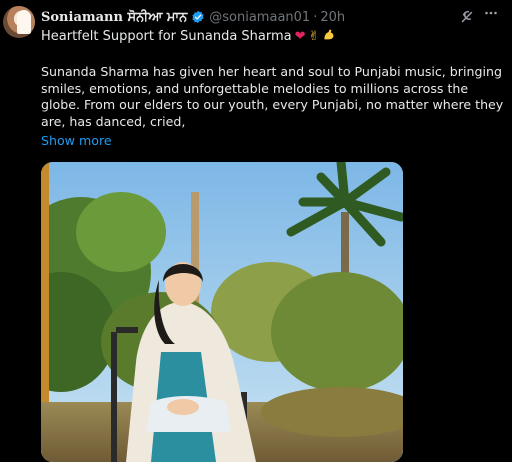 Image resolution: width=512 pixels, height=462 pixels. What do you see at coordinates (76, 140) in the screenshot?
I see `show-more-link: Show more` at bounding box center [76, 140].